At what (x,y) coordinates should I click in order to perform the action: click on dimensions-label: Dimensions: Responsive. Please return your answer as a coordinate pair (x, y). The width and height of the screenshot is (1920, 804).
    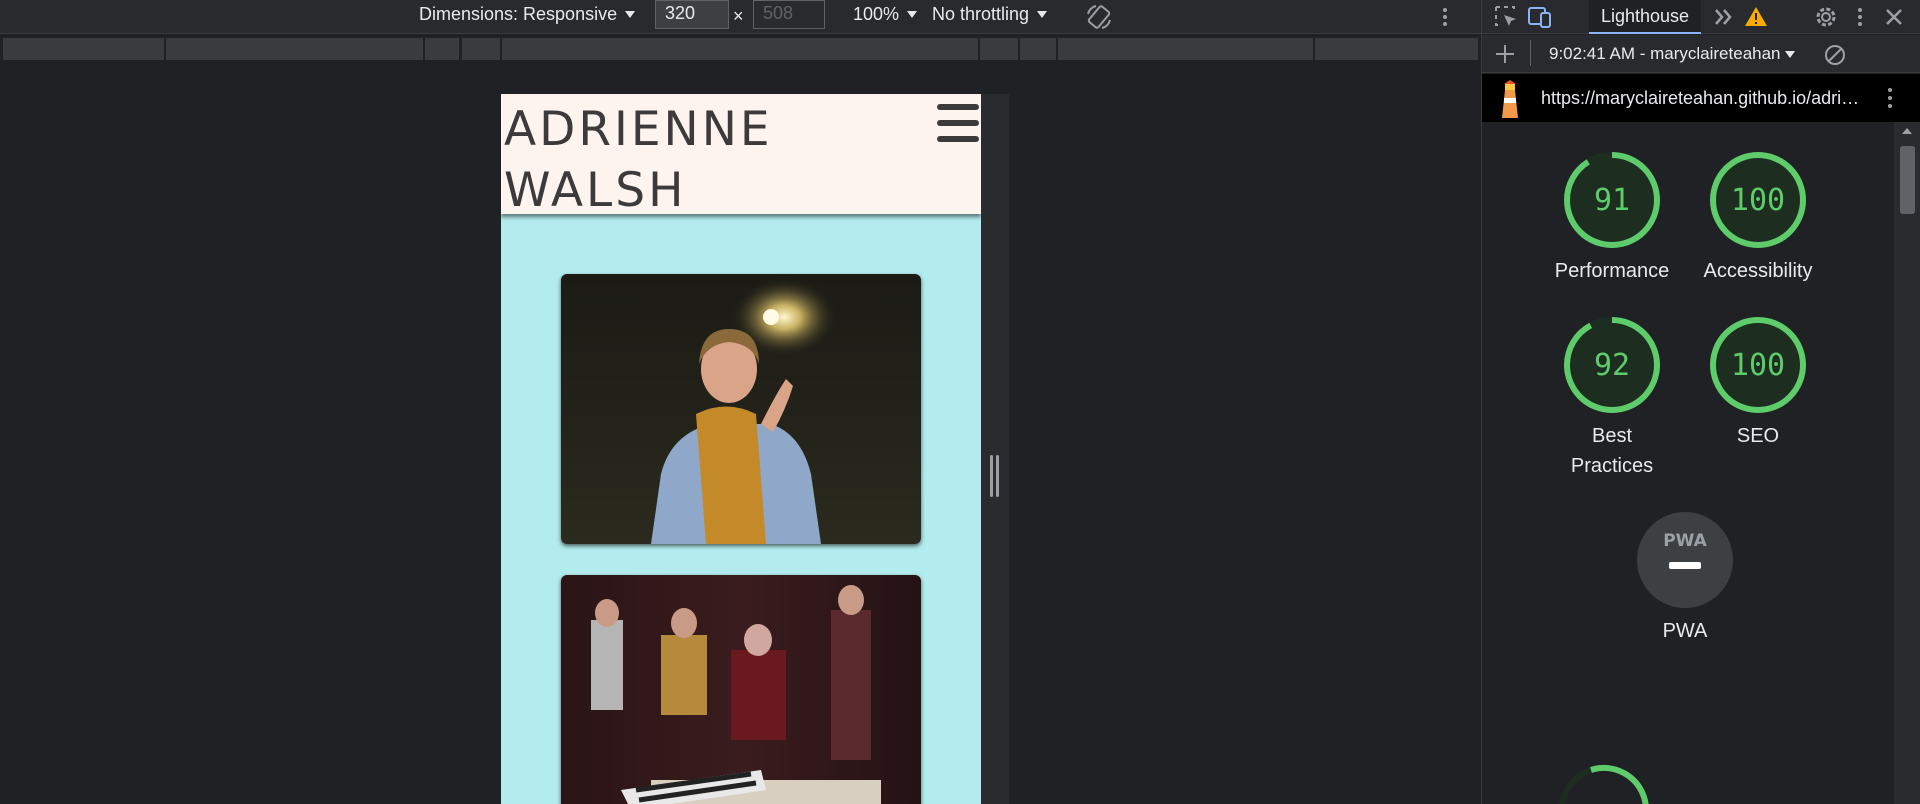
    Looking at the image, I should click on (518, 14).